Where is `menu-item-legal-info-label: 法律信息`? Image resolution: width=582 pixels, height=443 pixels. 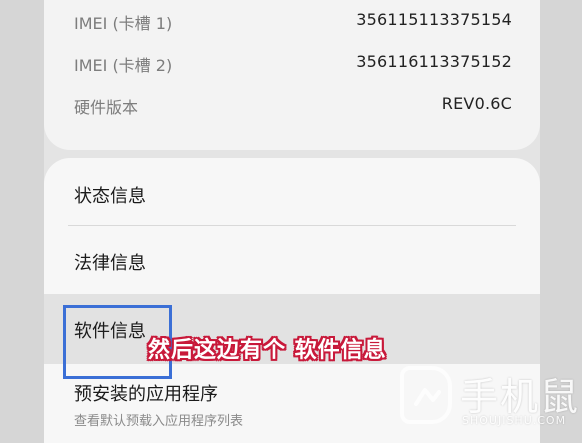 menu-item-legal-info-label: 法律信息 is located at coordinates (110, 263).